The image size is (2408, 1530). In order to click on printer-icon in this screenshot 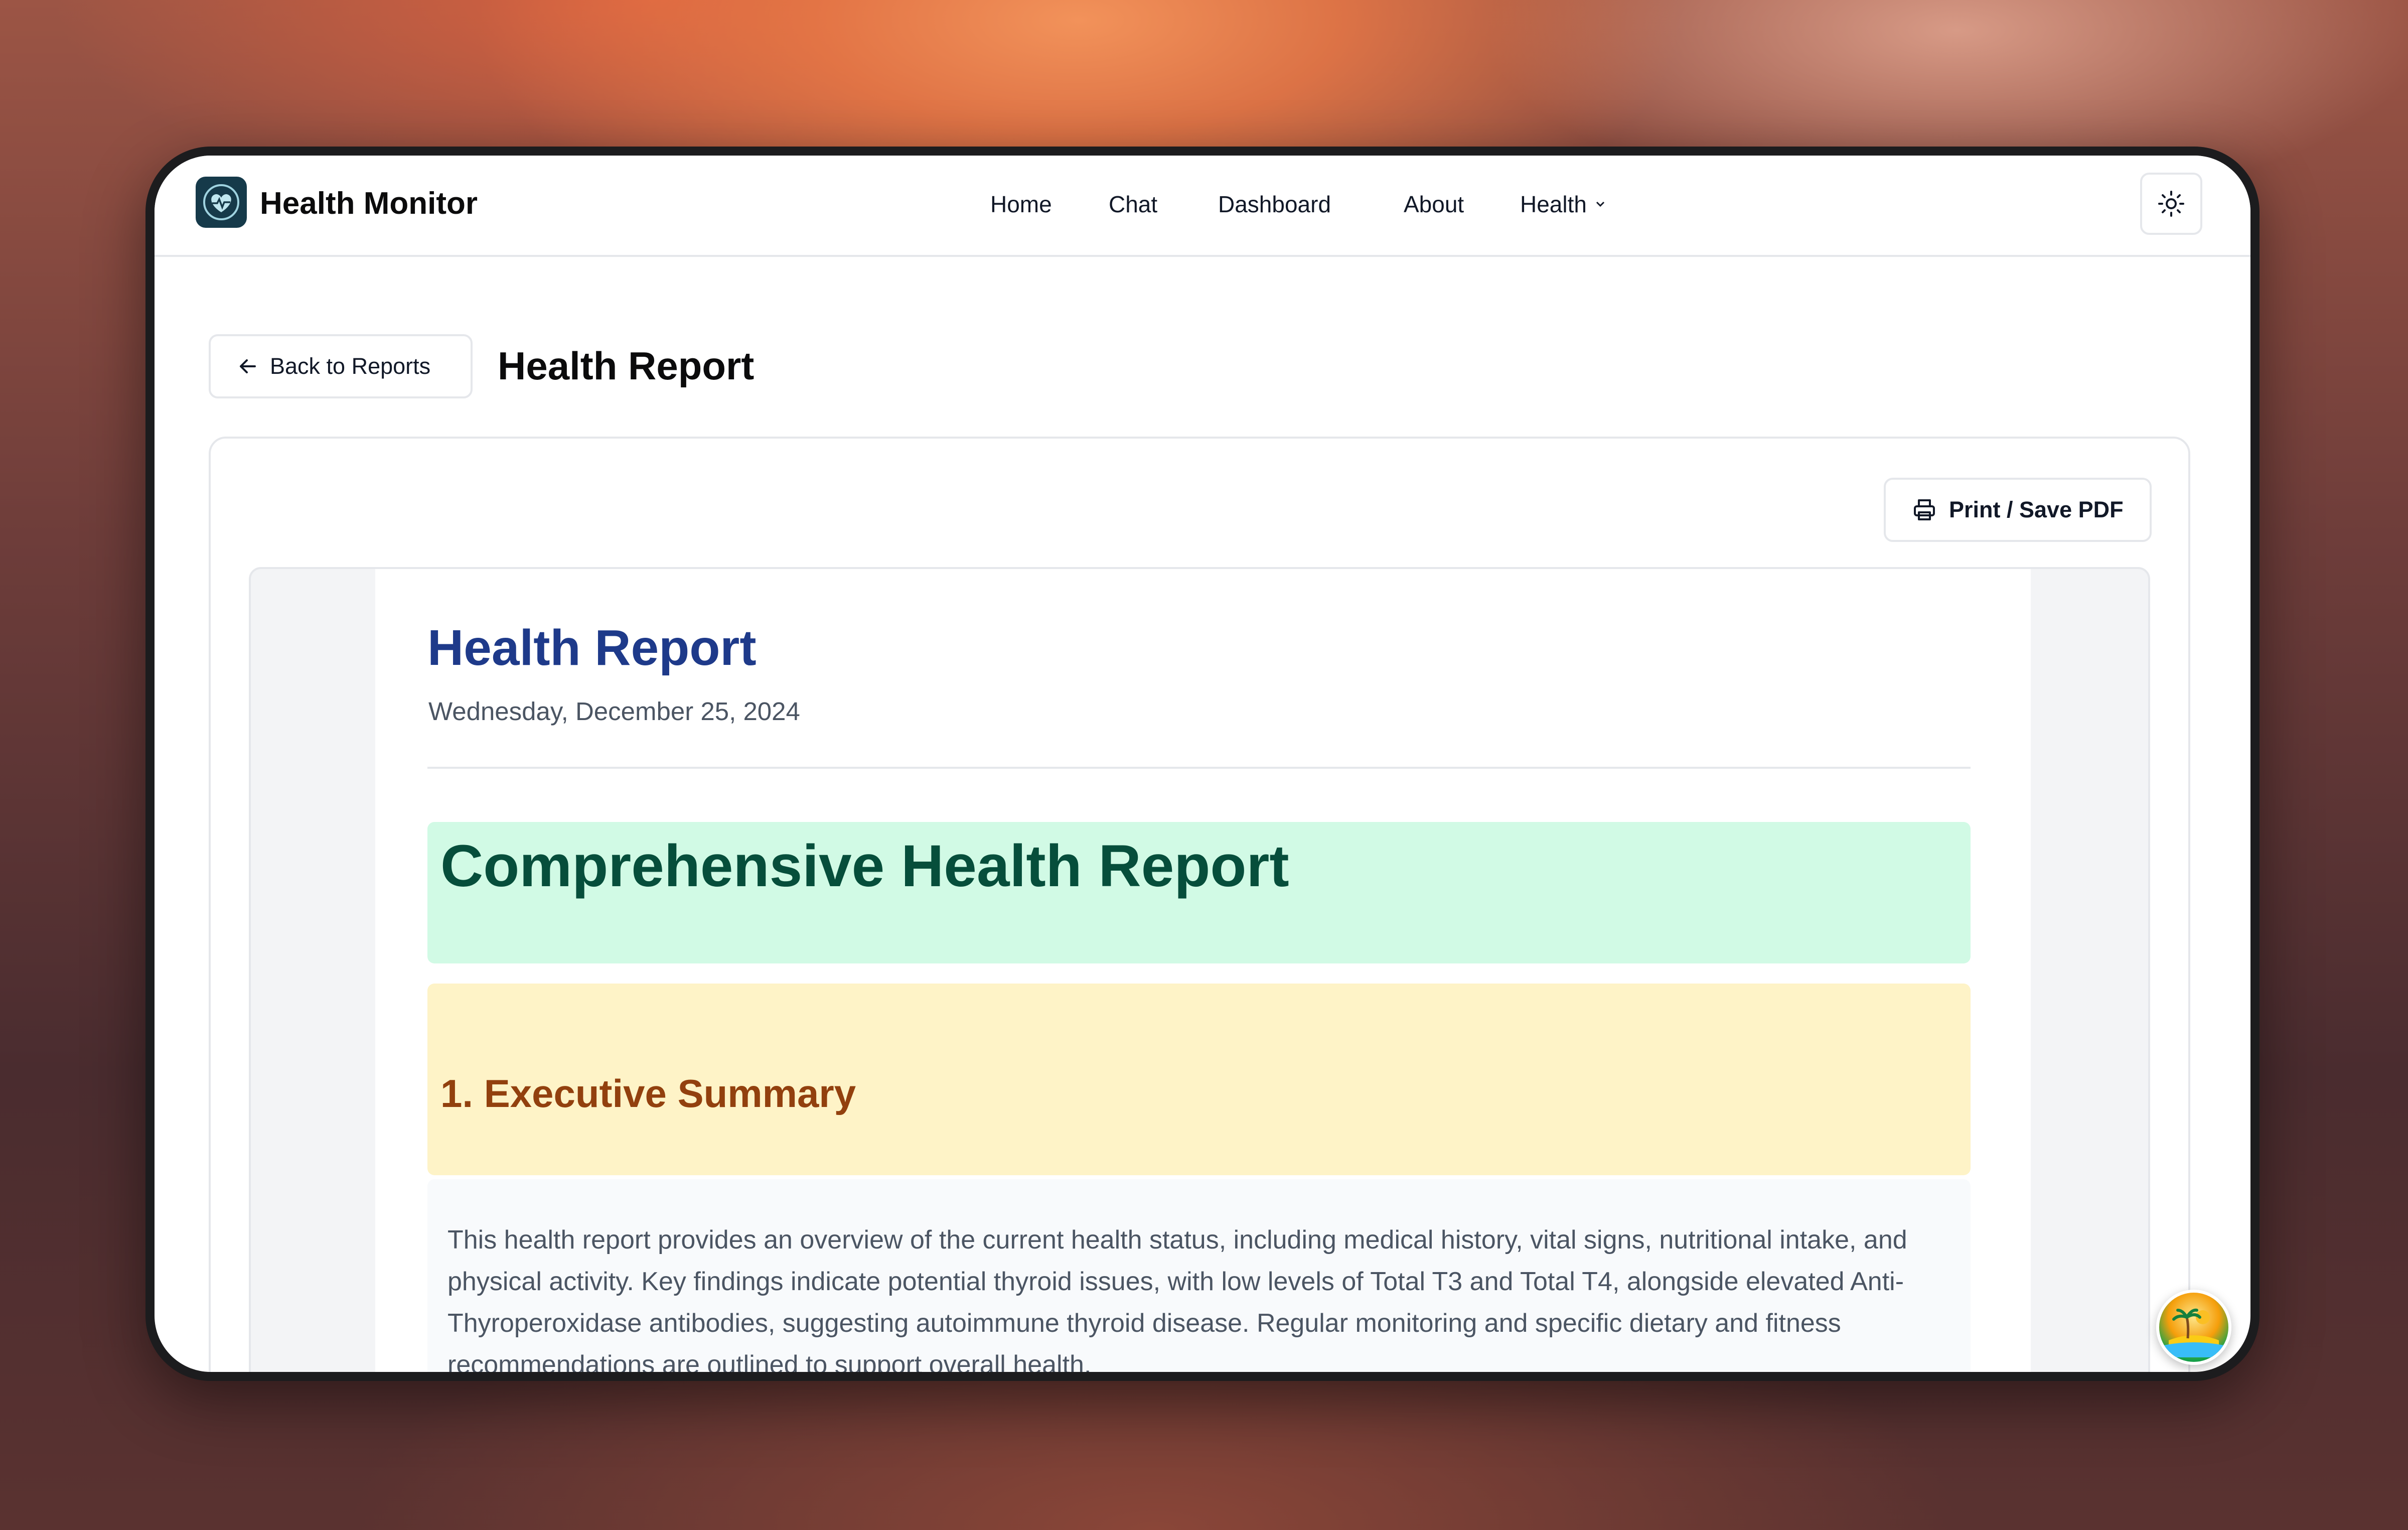, I will do `click(1925, 509)`.